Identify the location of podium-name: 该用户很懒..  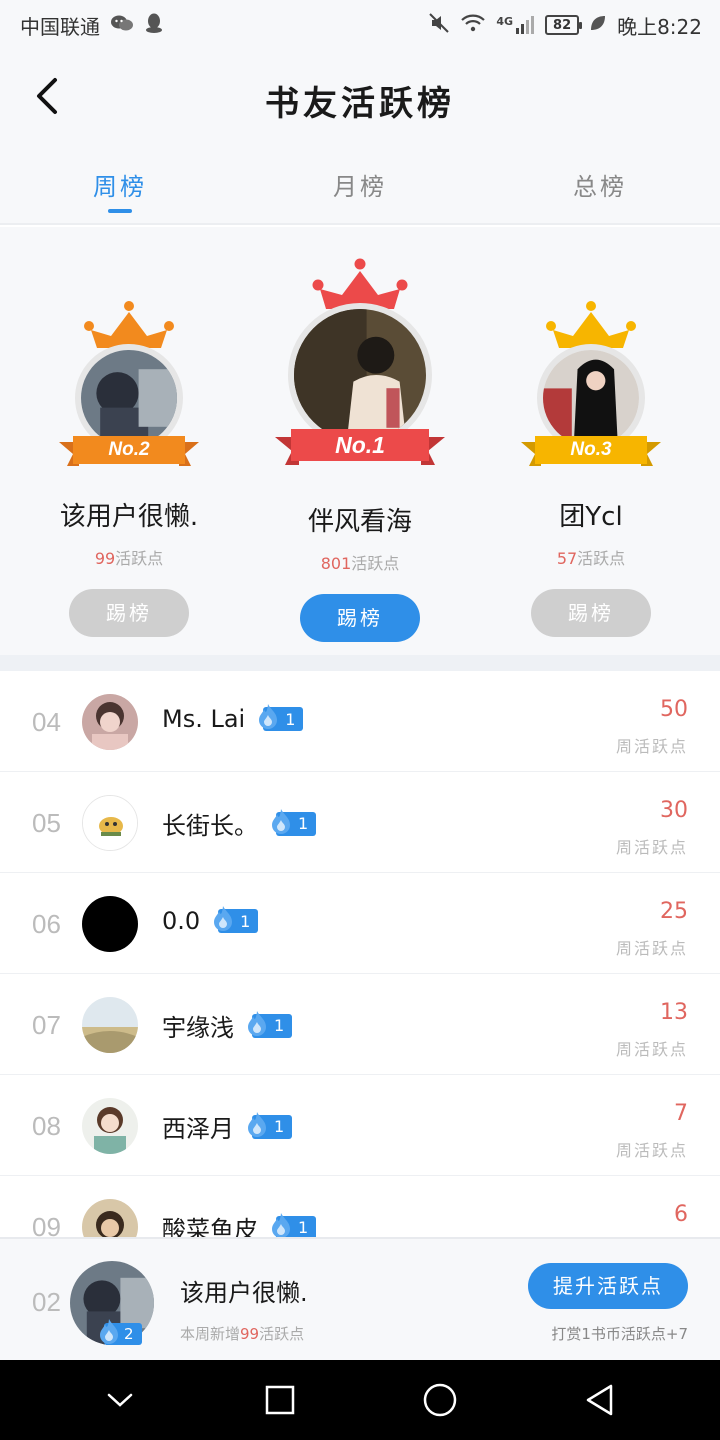
(129, 517).